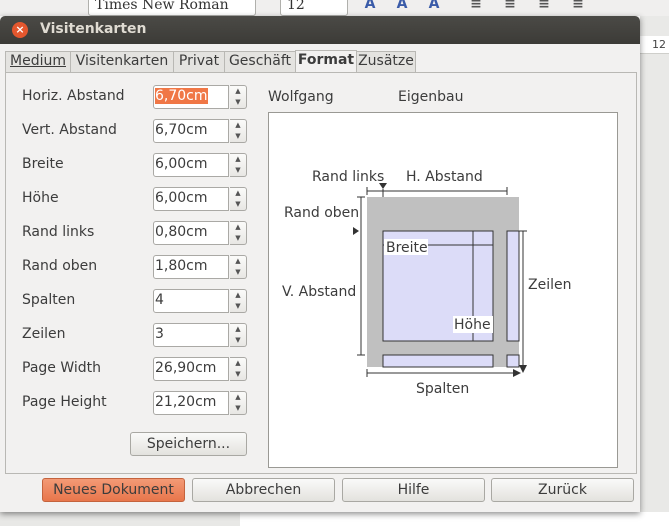  I want to click on tab-geschaeft: Geschäft, so click(260, 61).